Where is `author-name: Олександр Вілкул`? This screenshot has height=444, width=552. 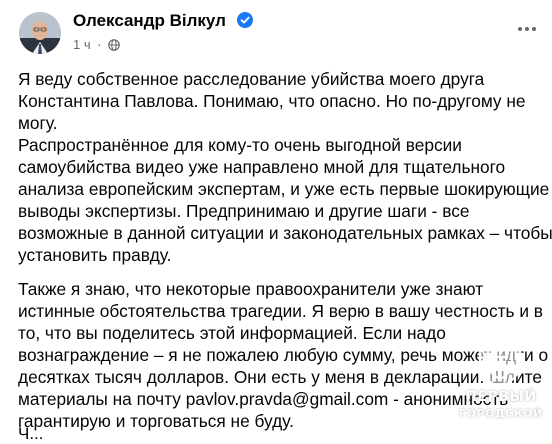
author-name: Олександр Вілкул is located at coordinates (163, 21).